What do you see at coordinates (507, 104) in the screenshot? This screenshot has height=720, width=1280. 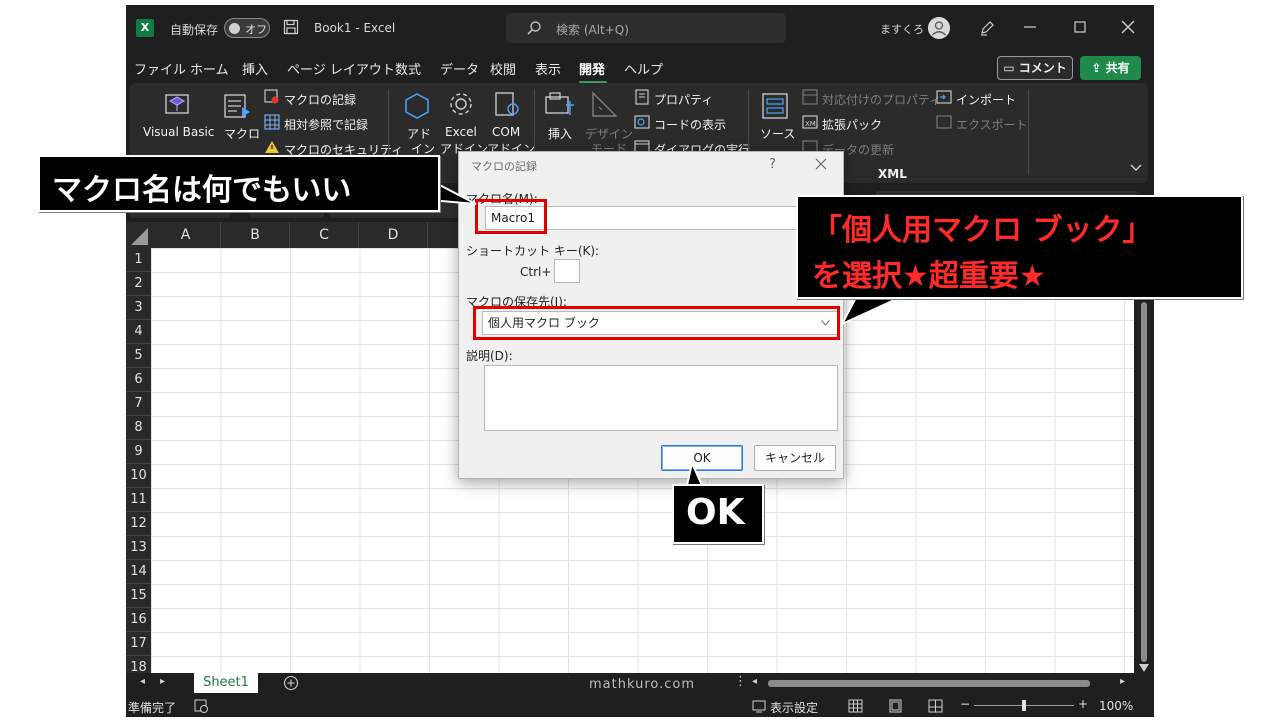 I see `com-addin-icon` at bounding box center [507, 104].